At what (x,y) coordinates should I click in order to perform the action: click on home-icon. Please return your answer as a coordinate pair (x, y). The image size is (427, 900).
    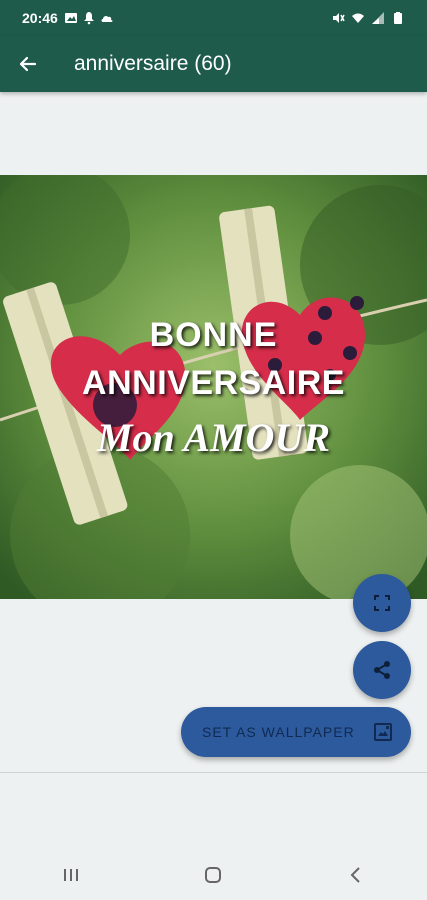
    Looking at the image, I should click on (213, 875).